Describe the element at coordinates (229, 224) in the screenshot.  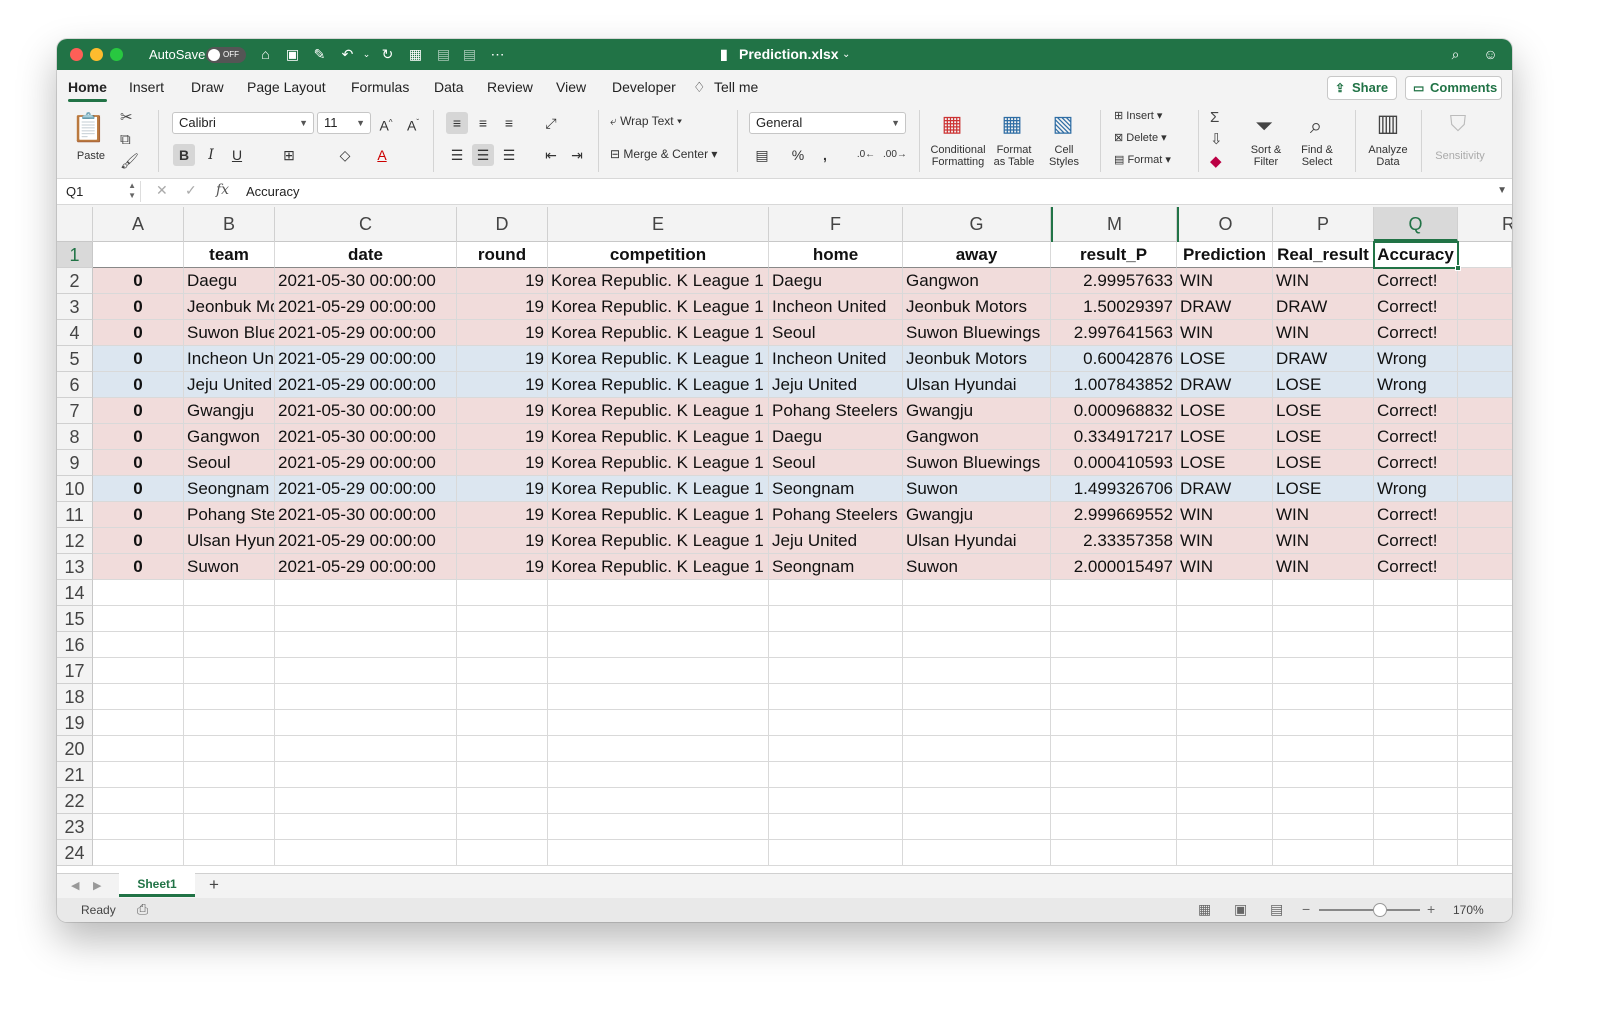
I see `column-header-b: B` at that location.